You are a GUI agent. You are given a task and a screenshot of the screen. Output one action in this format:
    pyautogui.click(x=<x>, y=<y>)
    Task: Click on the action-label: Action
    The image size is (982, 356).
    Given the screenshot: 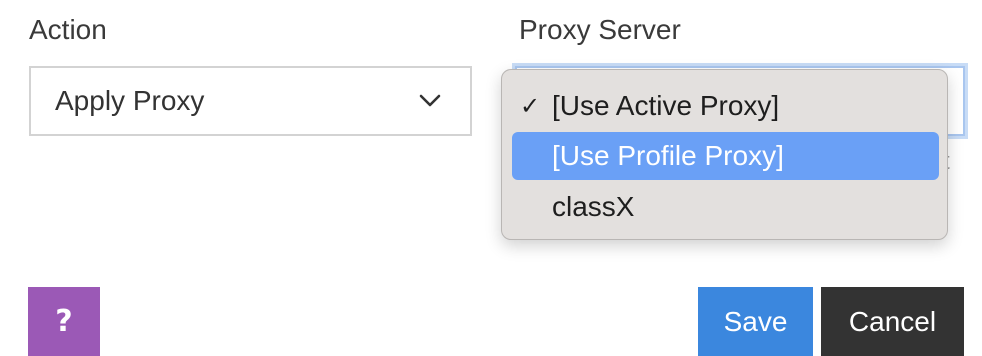 What is the action you would take?
    pyautogui.click(x=68, y=29)
    